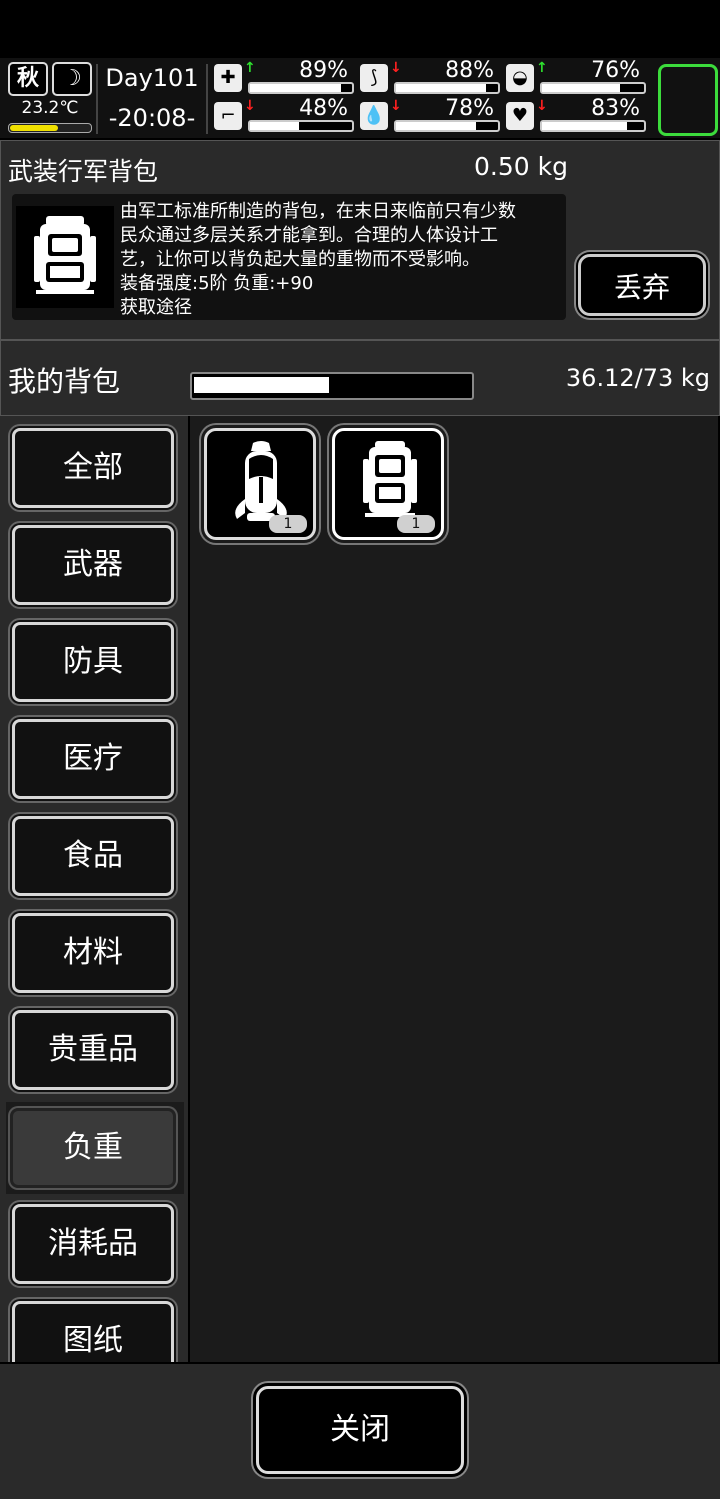 The image size is (720, 1499). Describe the element at coordinates (50, 108) in the screenshot. I see `temperature-label: 23.2℃` at that location.